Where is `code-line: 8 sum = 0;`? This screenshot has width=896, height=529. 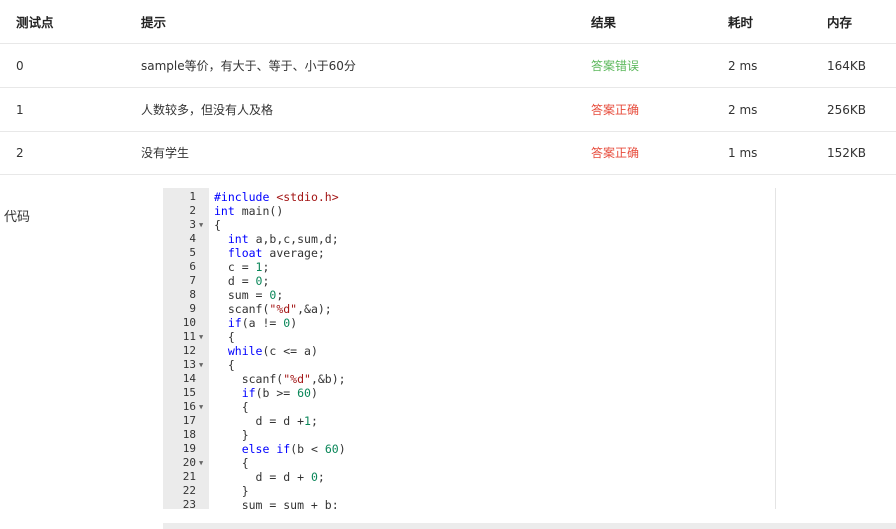 code-line: 8 sum = 0; is located at coordinates (469, 295).